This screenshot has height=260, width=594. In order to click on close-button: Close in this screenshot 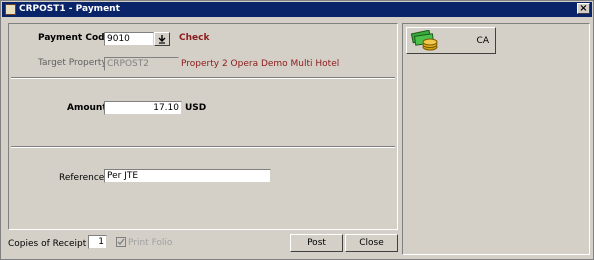, I will do `click(371, 243)`.